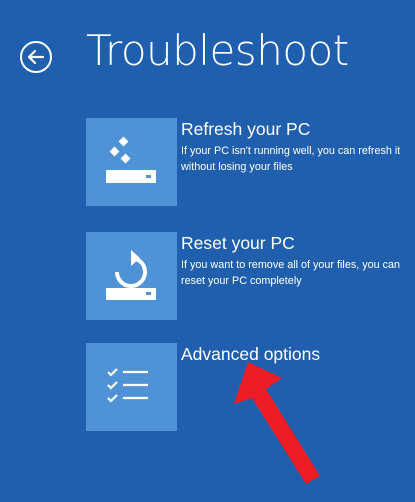 The height and width of the screenshot is (502, 415). I want to click on page-title: Troubleshoot, so click(217, 50).